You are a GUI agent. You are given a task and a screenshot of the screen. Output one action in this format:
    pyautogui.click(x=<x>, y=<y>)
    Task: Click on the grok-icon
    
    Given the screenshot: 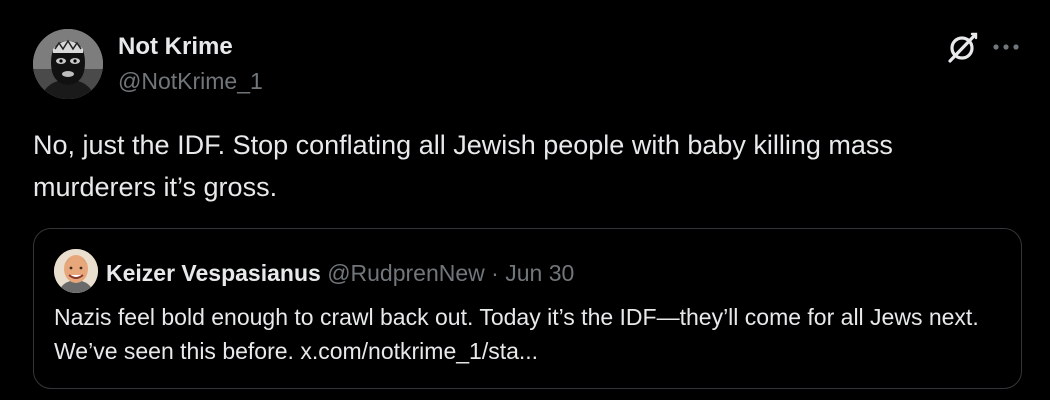 What is the action you would take?
    pyautogui.click(x=962, y=48)
    